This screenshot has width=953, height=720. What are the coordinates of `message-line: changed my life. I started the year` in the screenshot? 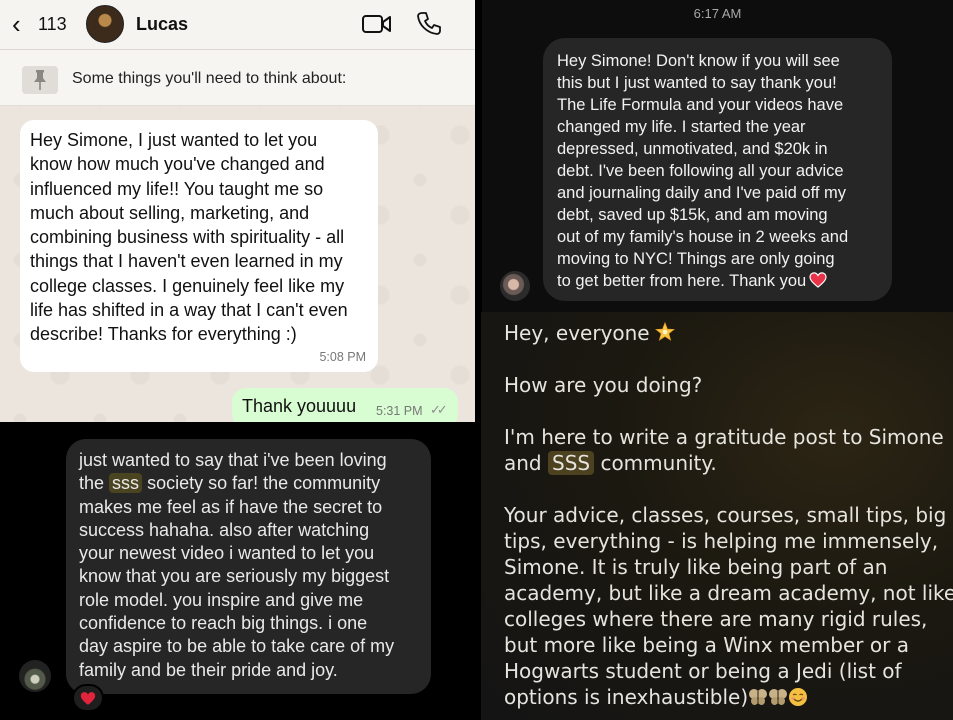 It's located at (681, 127).